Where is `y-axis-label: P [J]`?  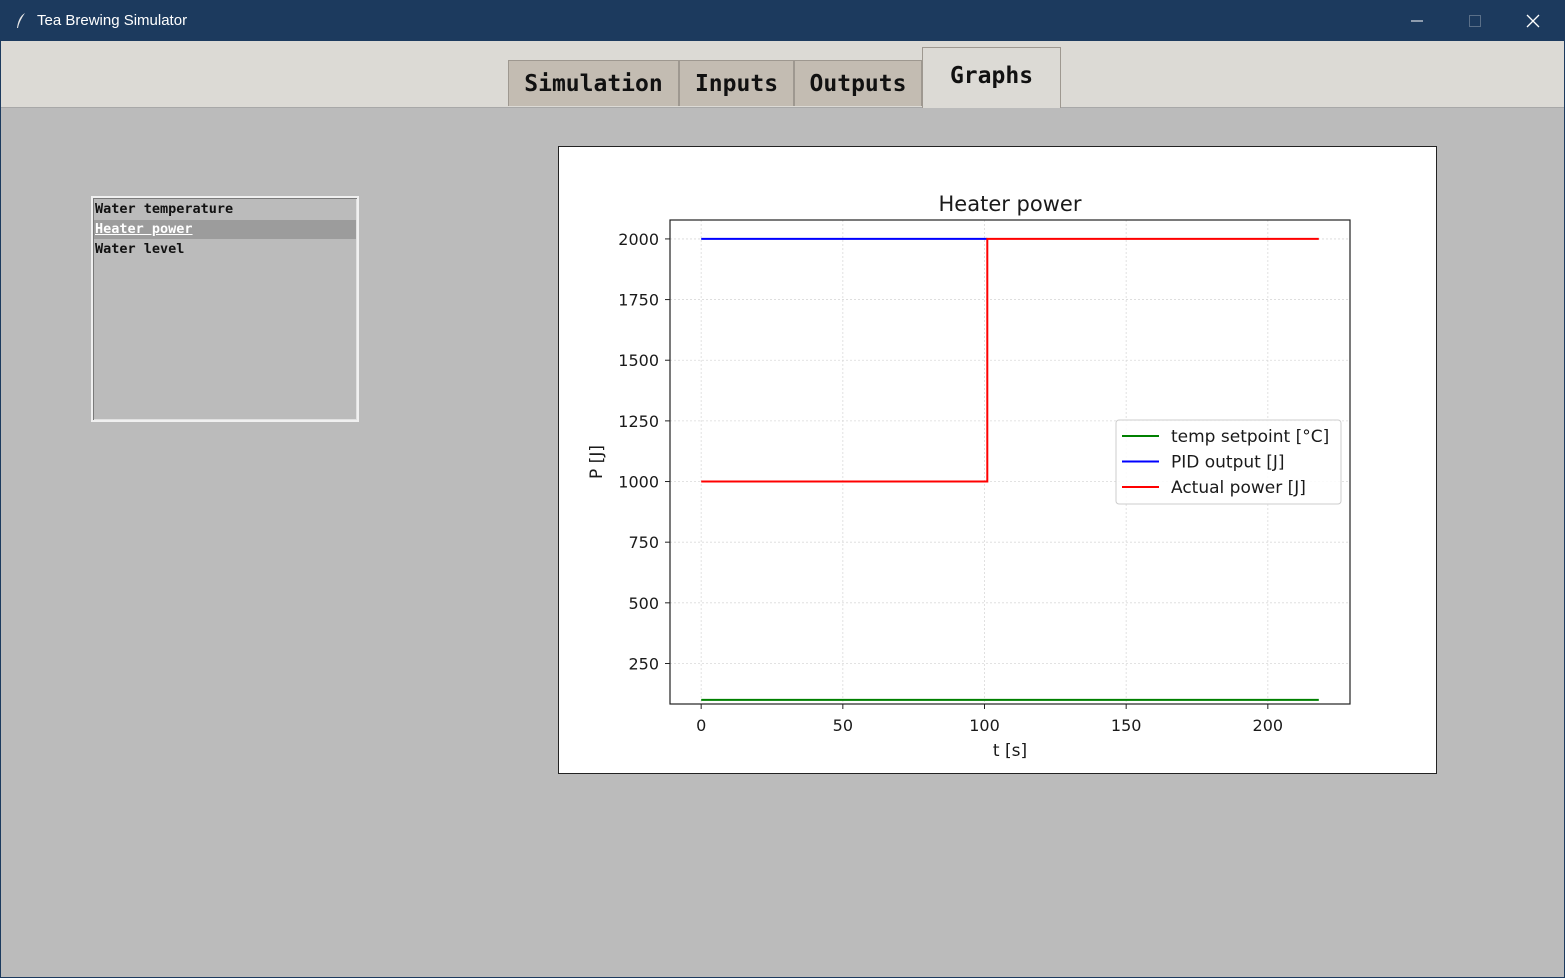
y-axis-label: P [J] is located at coordinates (597, 462).